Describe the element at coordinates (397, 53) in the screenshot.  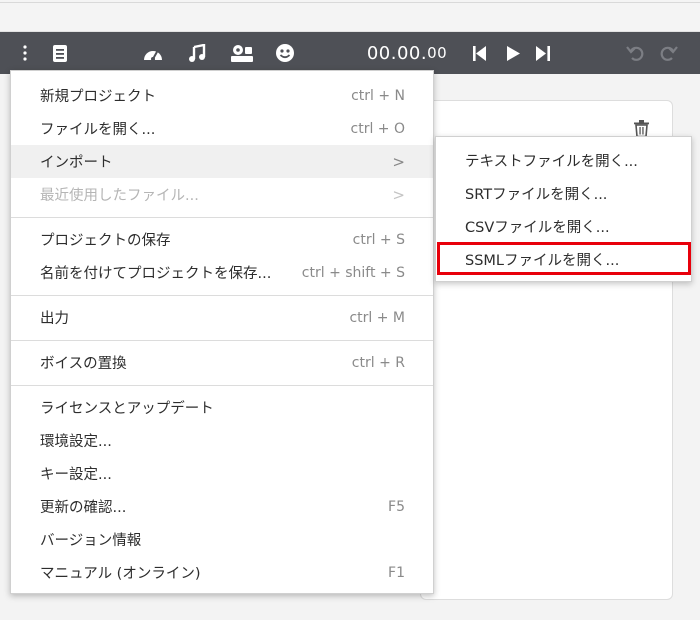
I see `timecode-main: 00.00.` at that location.